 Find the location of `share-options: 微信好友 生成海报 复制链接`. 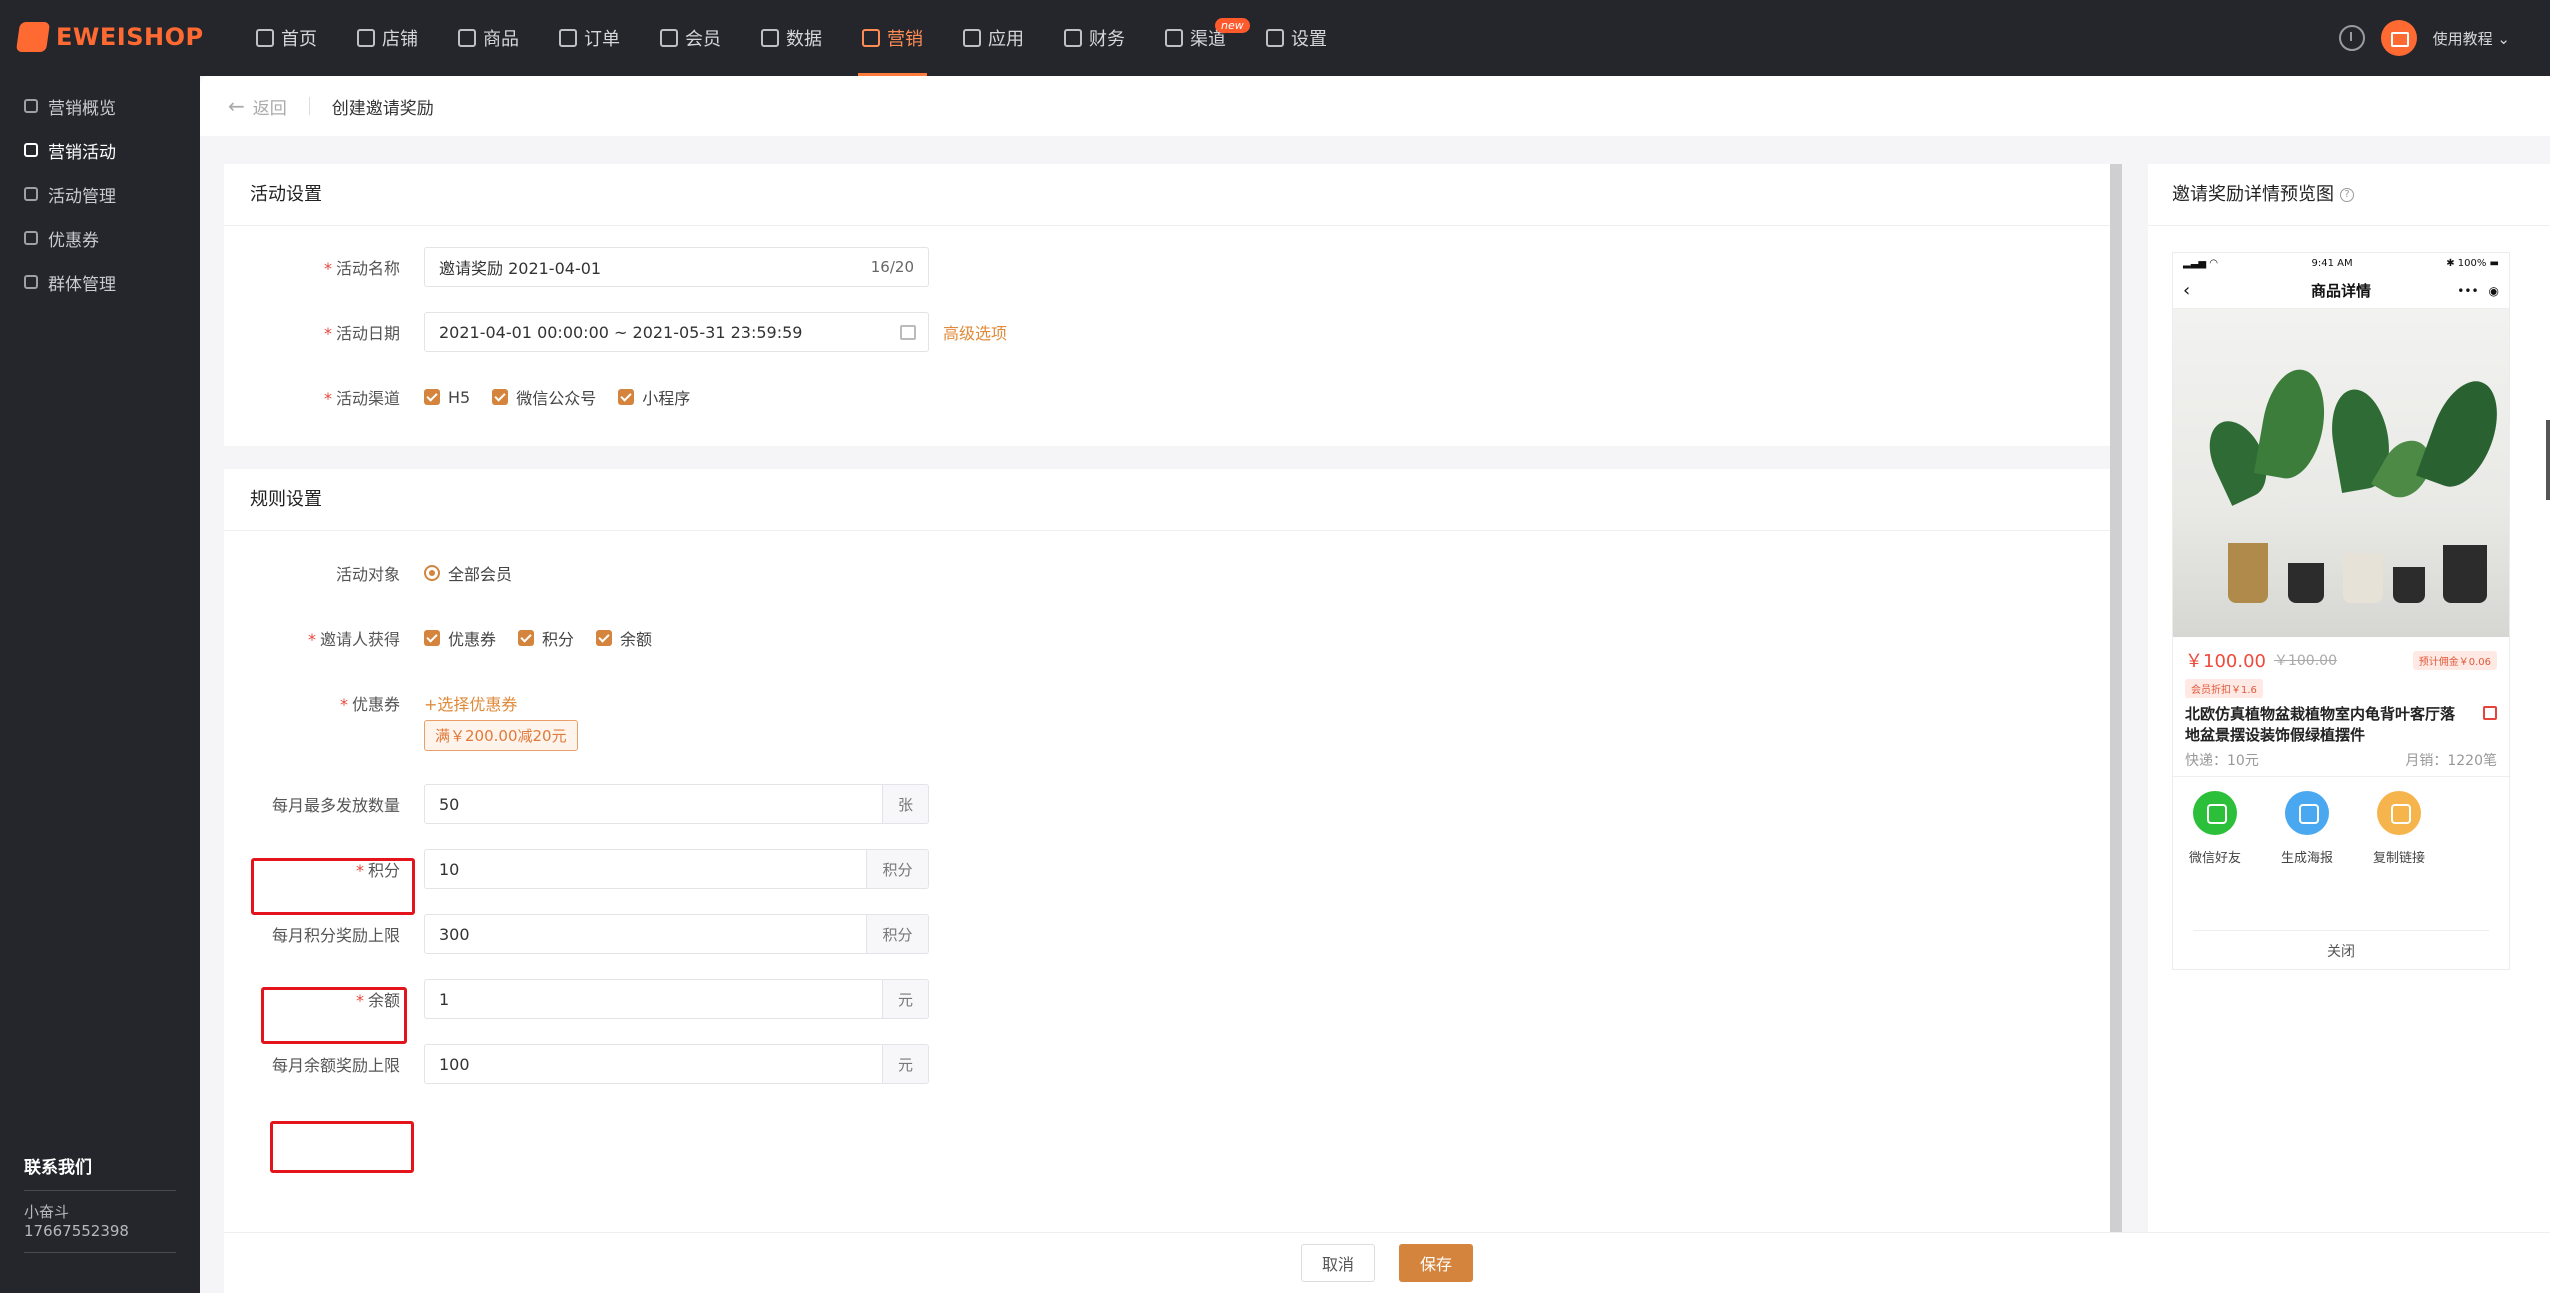

share-options: 微信好友 生成海报 复制链接 is located at coordinates (2341, 821).